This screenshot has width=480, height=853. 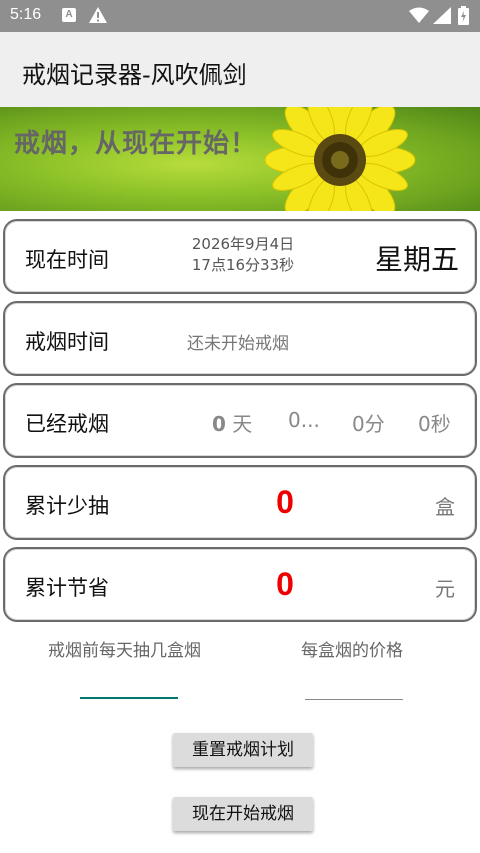 I want to click on quit-time-card: 戒烟时间 还未开始戒烟, so click(x=240, y=338).